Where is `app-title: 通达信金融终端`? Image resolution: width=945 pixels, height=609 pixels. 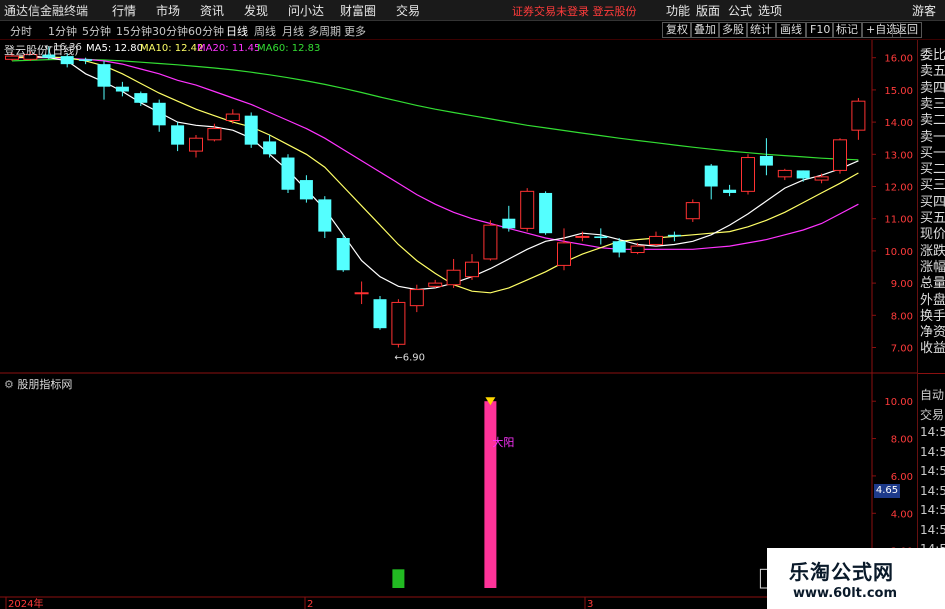 app-title: 通达信金融终端 is located at coordinates (46, 11).